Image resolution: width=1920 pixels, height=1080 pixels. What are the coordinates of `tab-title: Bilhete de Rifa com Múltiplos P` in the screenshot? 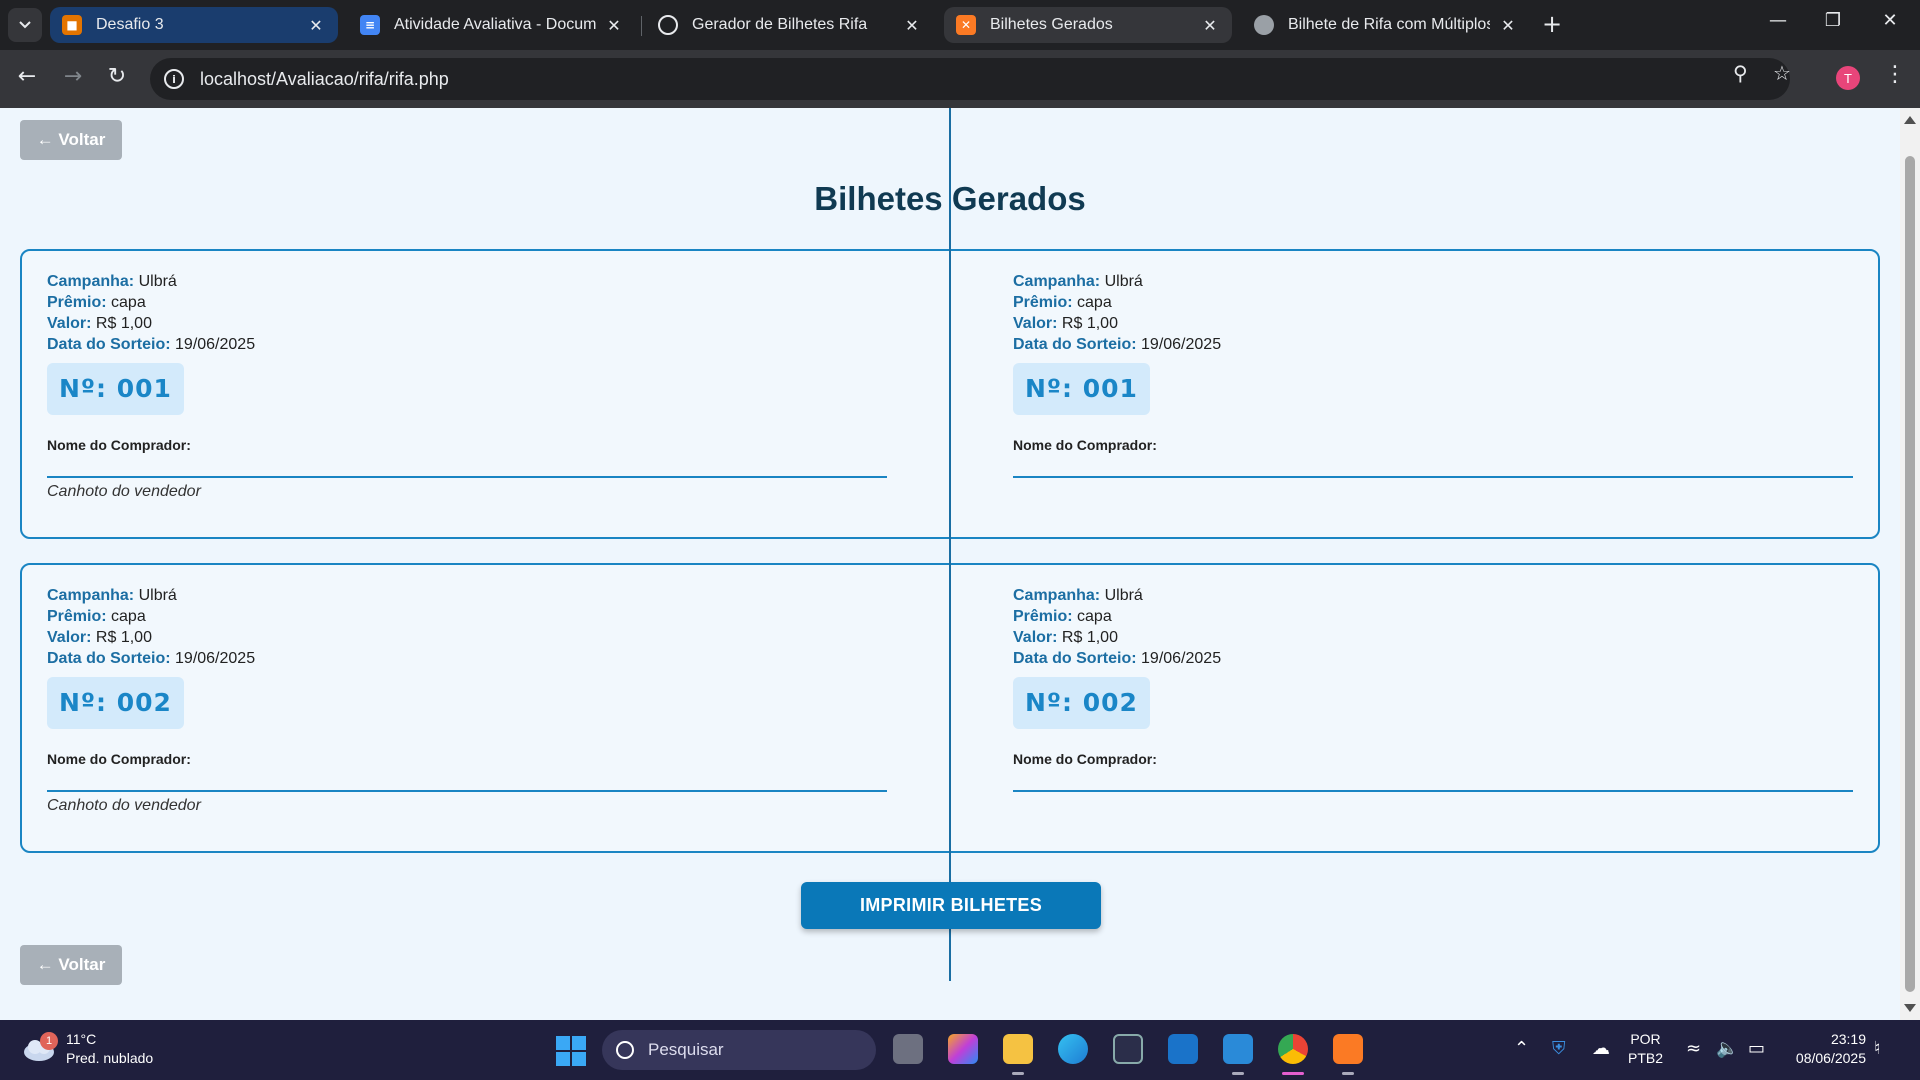 It's located at (1389, 24).